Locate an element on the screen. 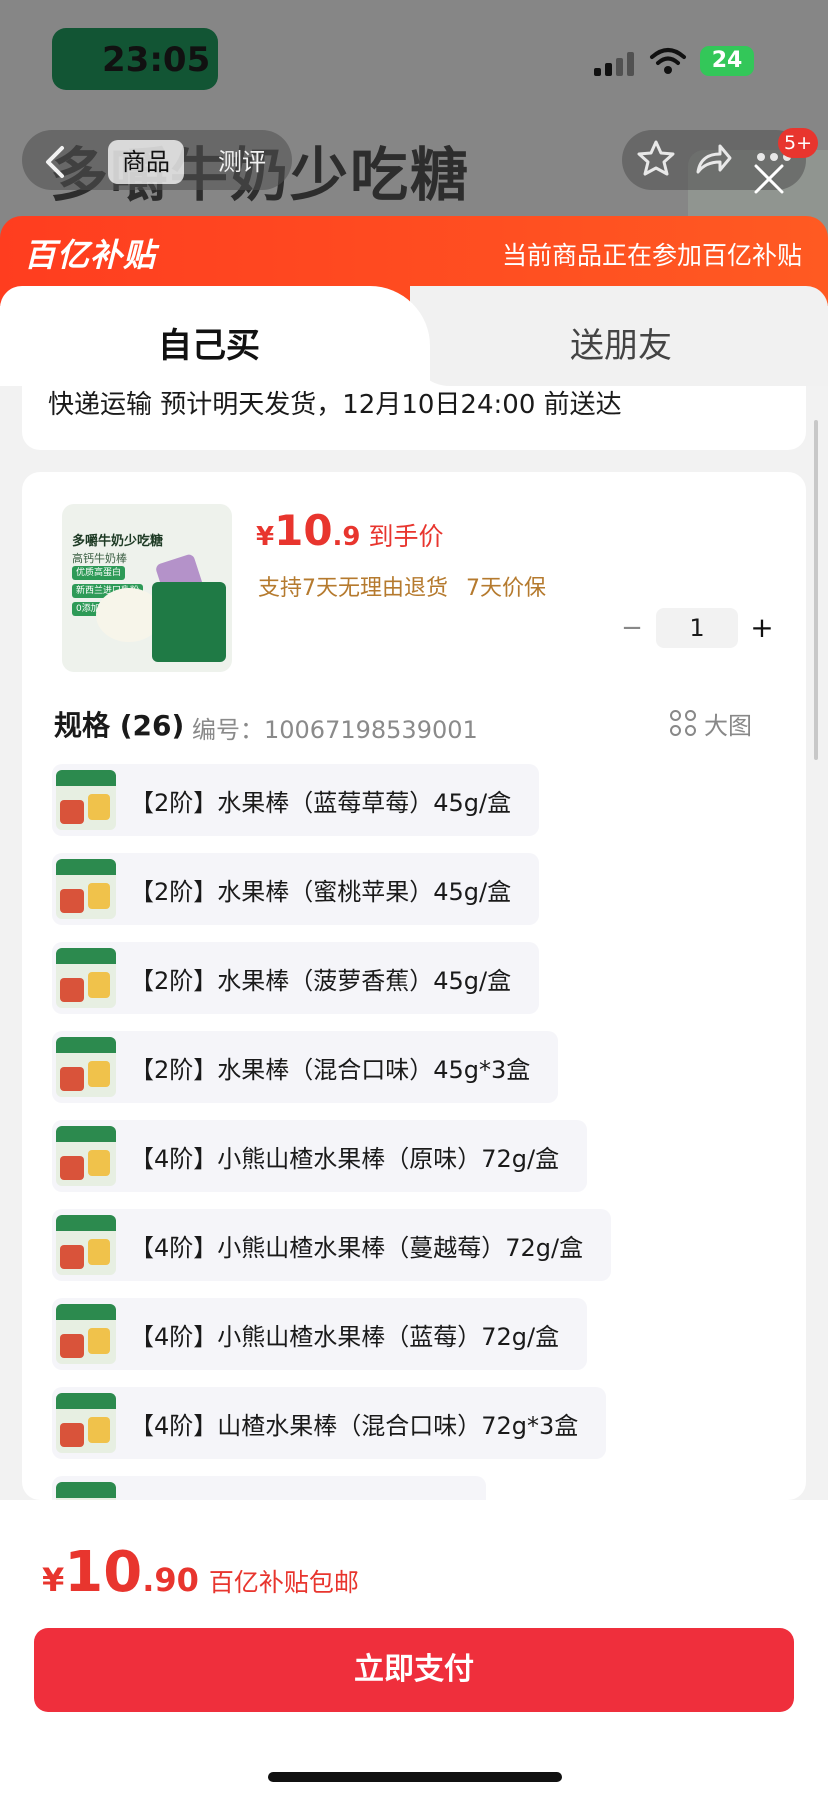 Image resolution: width=828 pixels, height=1796 pixels. spec-code: 编号：10067198539001 is located at coordinates (335, 730).